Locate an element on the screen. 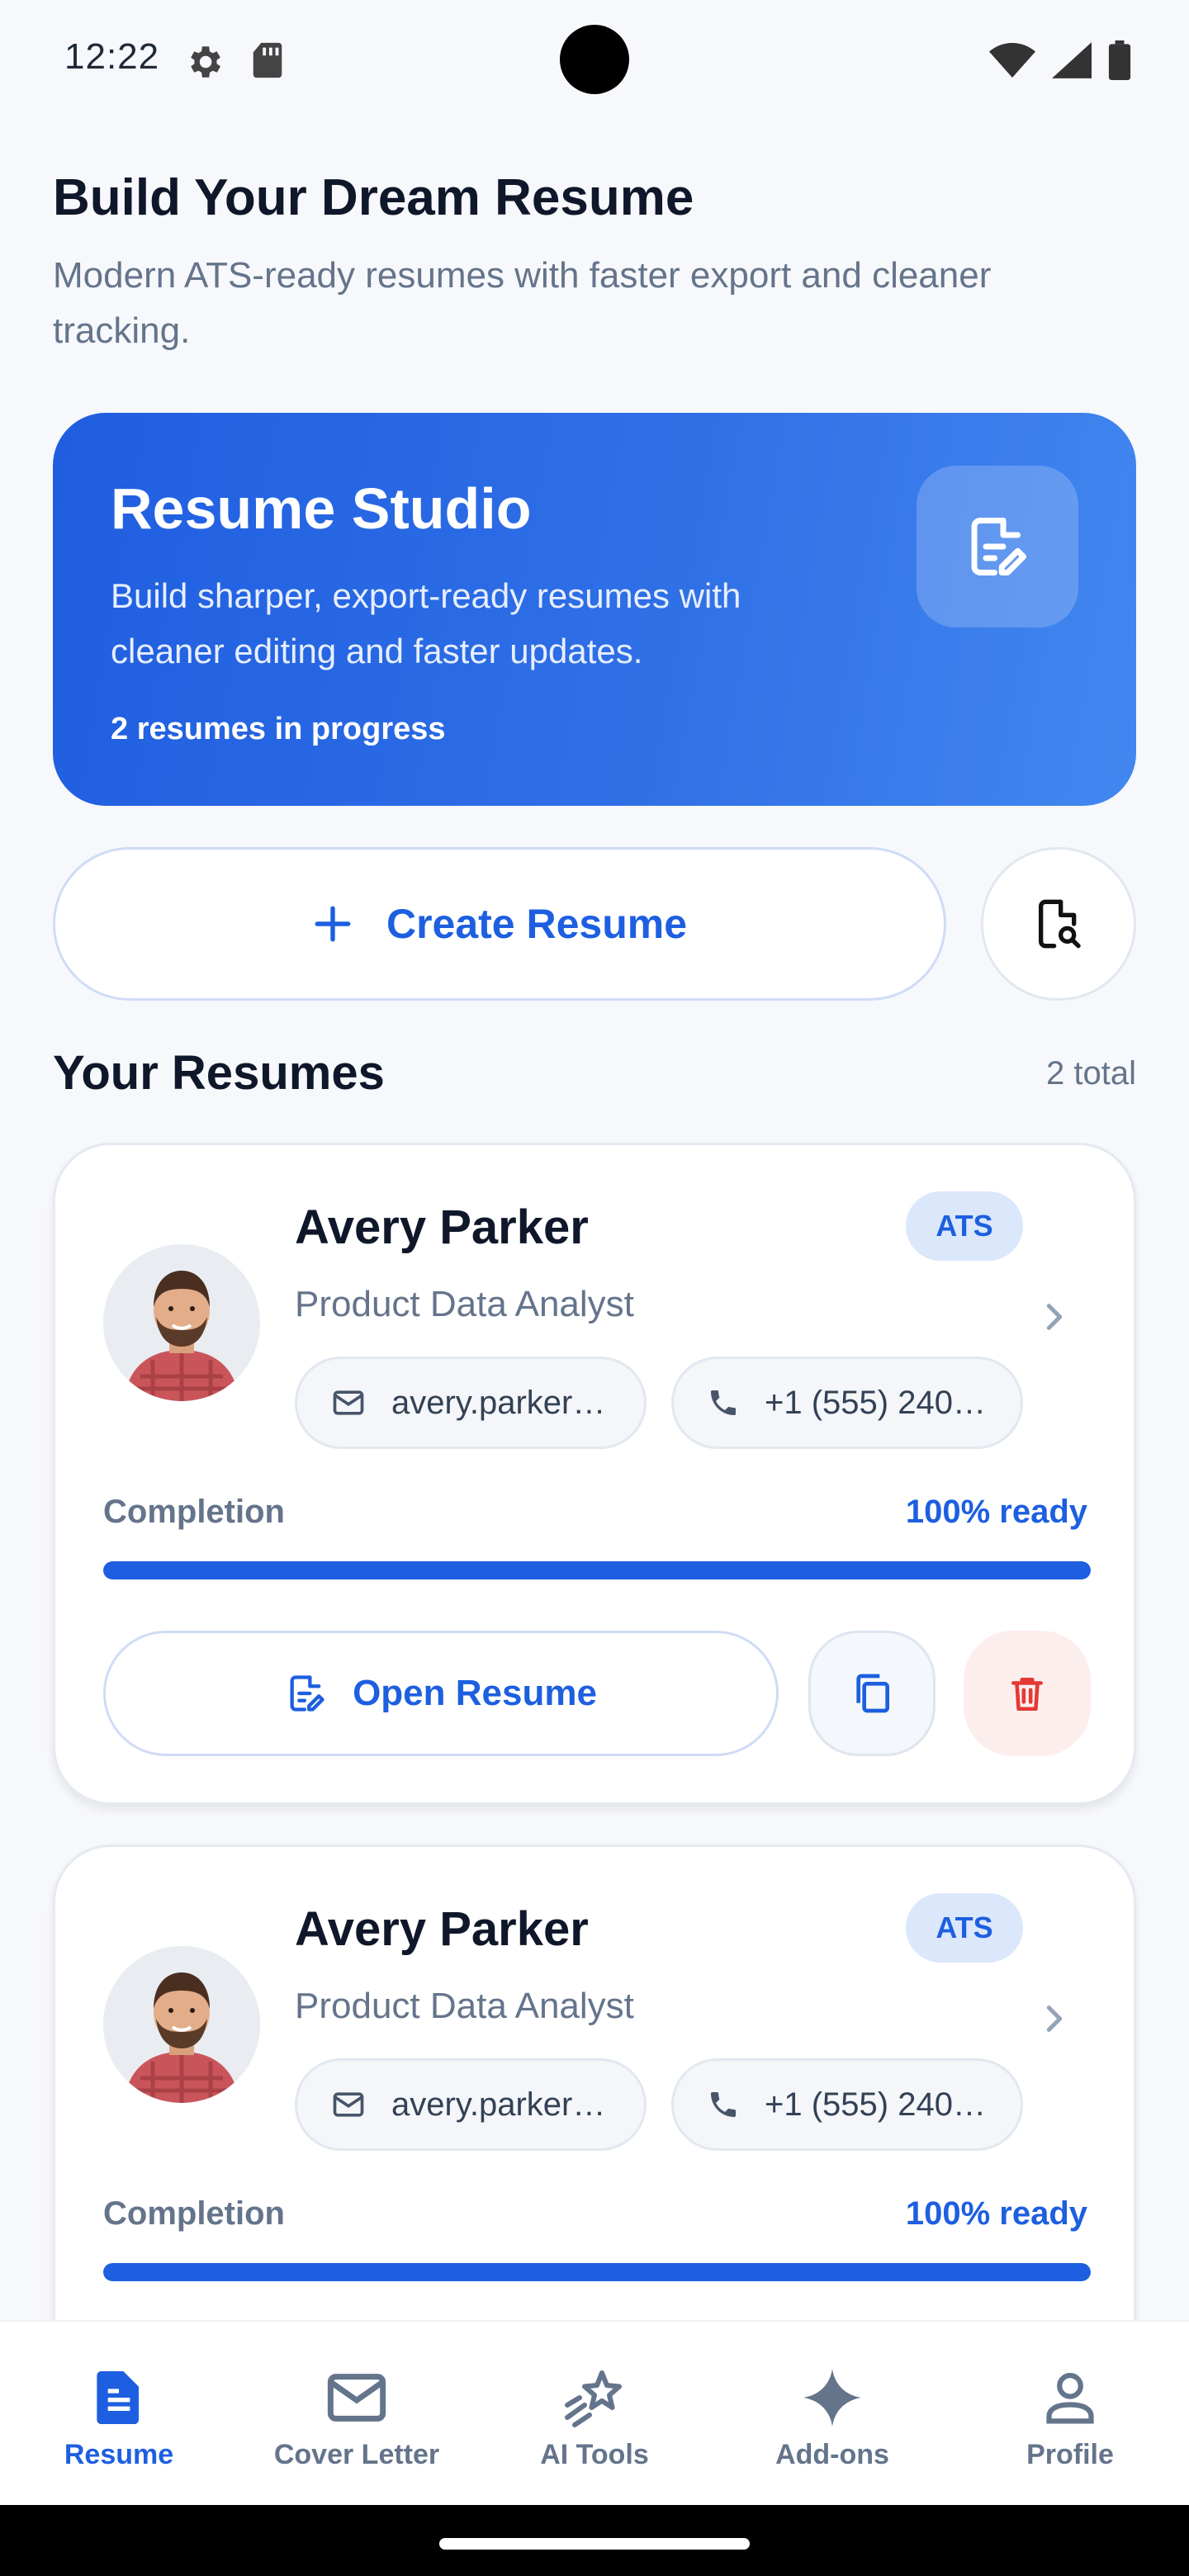  status-icons is located at coordinates (1060, 60).